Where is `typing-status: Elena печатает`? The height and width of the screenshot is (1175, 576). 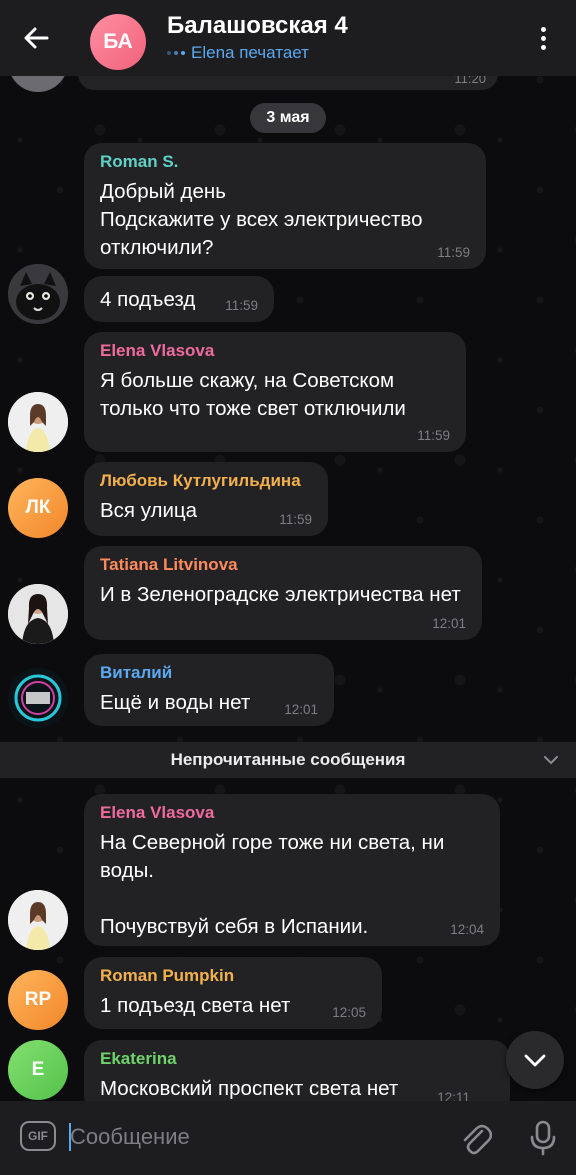
typing-status: Elena печатает is located at coordinates (238, 53).